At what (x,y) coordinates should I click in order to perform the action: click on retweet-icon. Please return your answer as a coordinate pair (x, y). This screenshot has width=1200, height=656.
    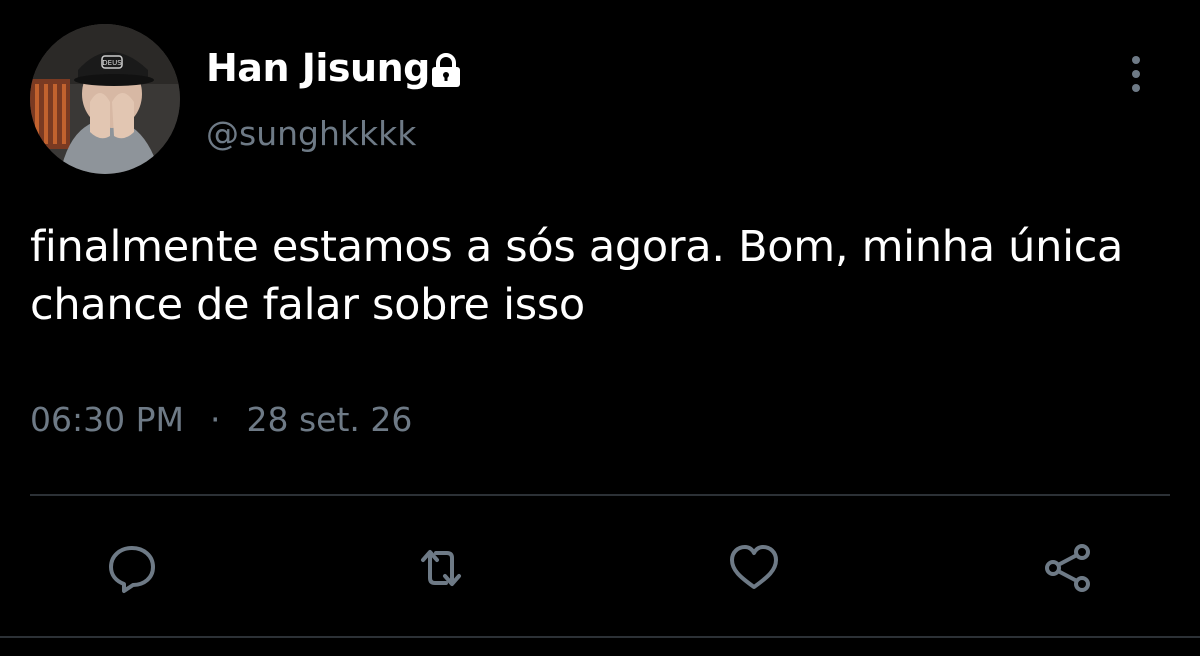
    Looking at the image, I should click on (441, 568).